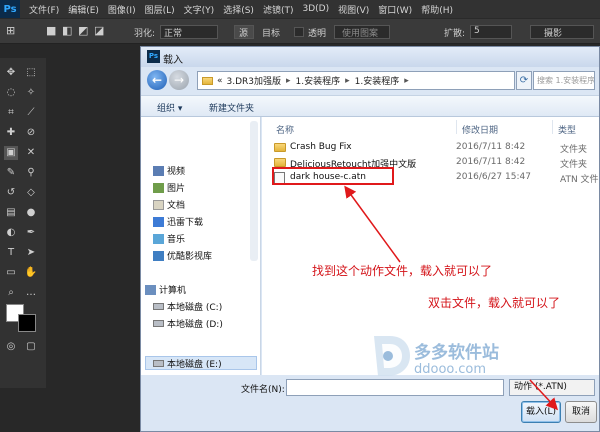 This screenshot has width=600, height=432. What do you see at coordinates (150, 290) in the screenshot?
I see `computer-icon` at bounding box center [150, 290].